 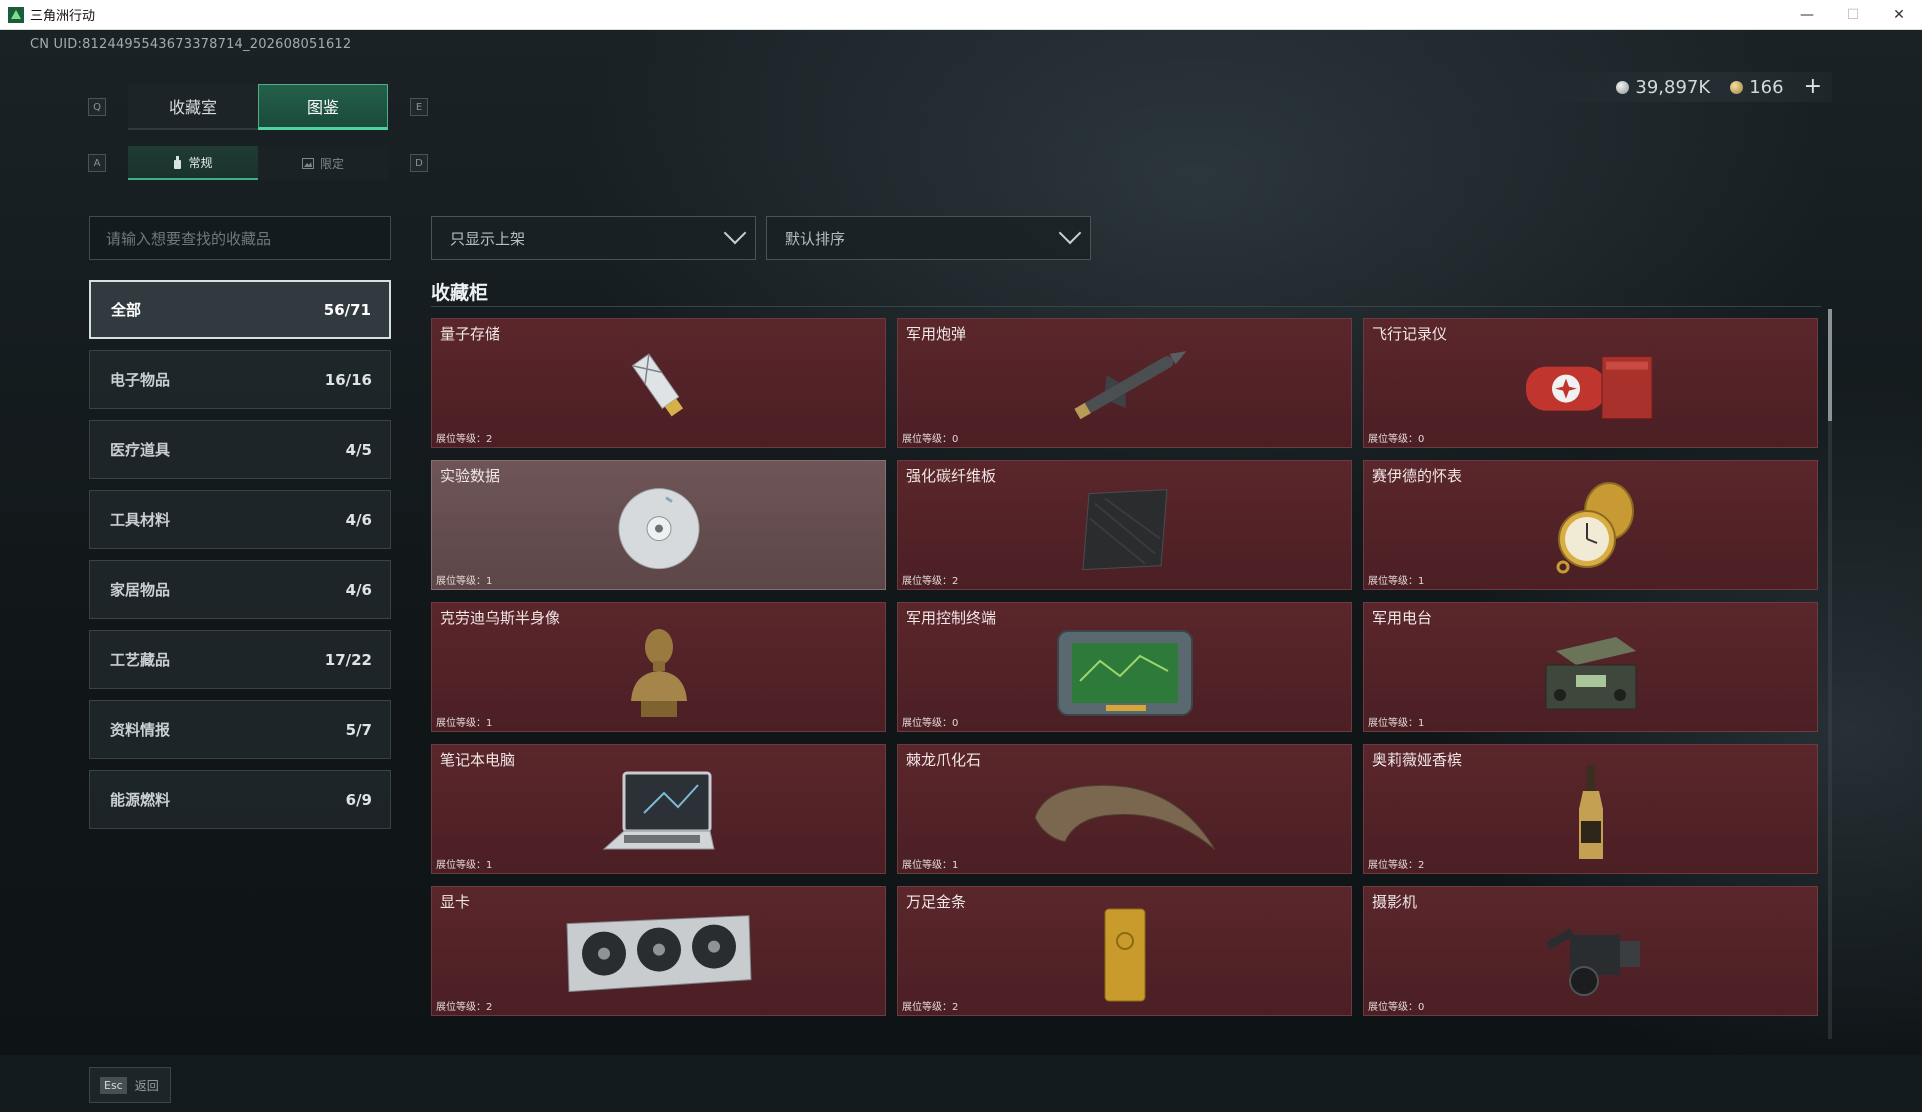 I want to click on image-icon, so click(x=307, y=163).